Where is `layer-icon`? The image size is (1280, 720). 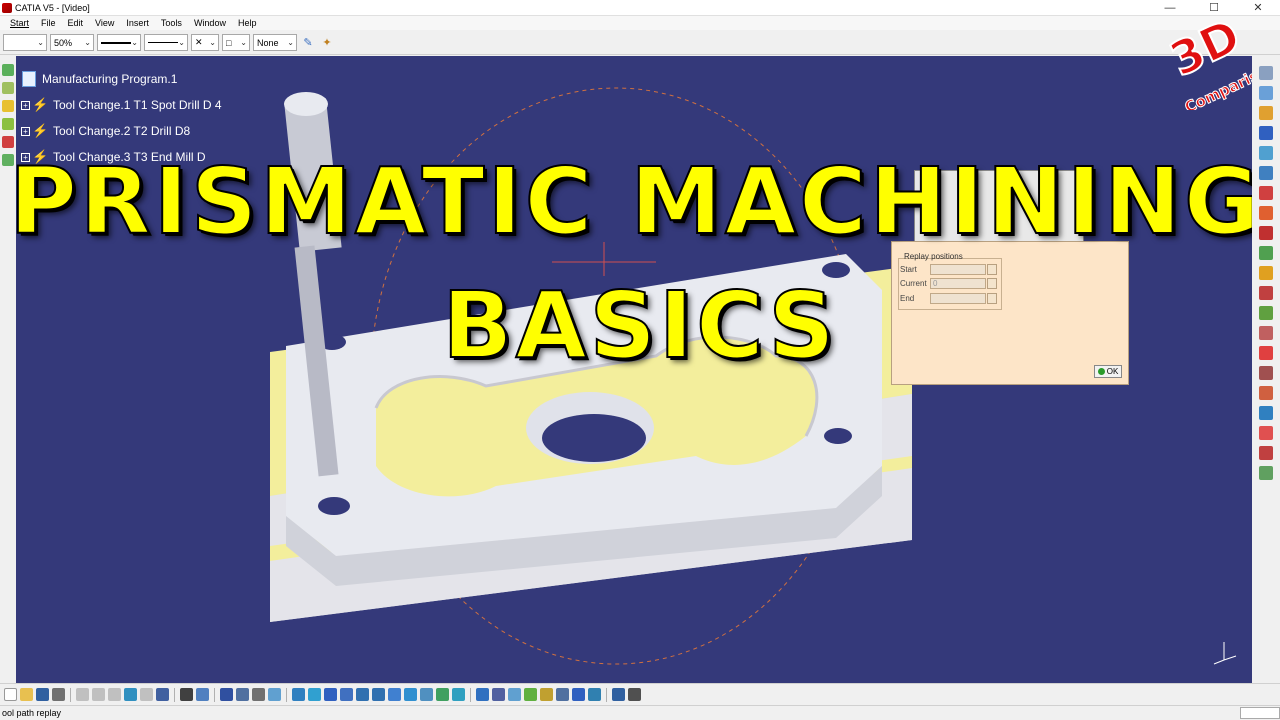
layer-icon is located at coordinates (226, 694).